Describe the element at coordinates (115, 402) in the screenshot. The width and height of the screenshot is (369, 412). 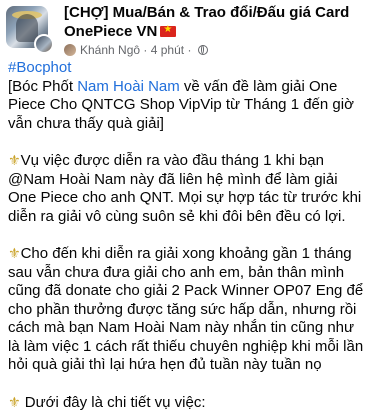
I see `paragraph-3-text: Dưới đây là chi tiết vụ việc:` at that location.